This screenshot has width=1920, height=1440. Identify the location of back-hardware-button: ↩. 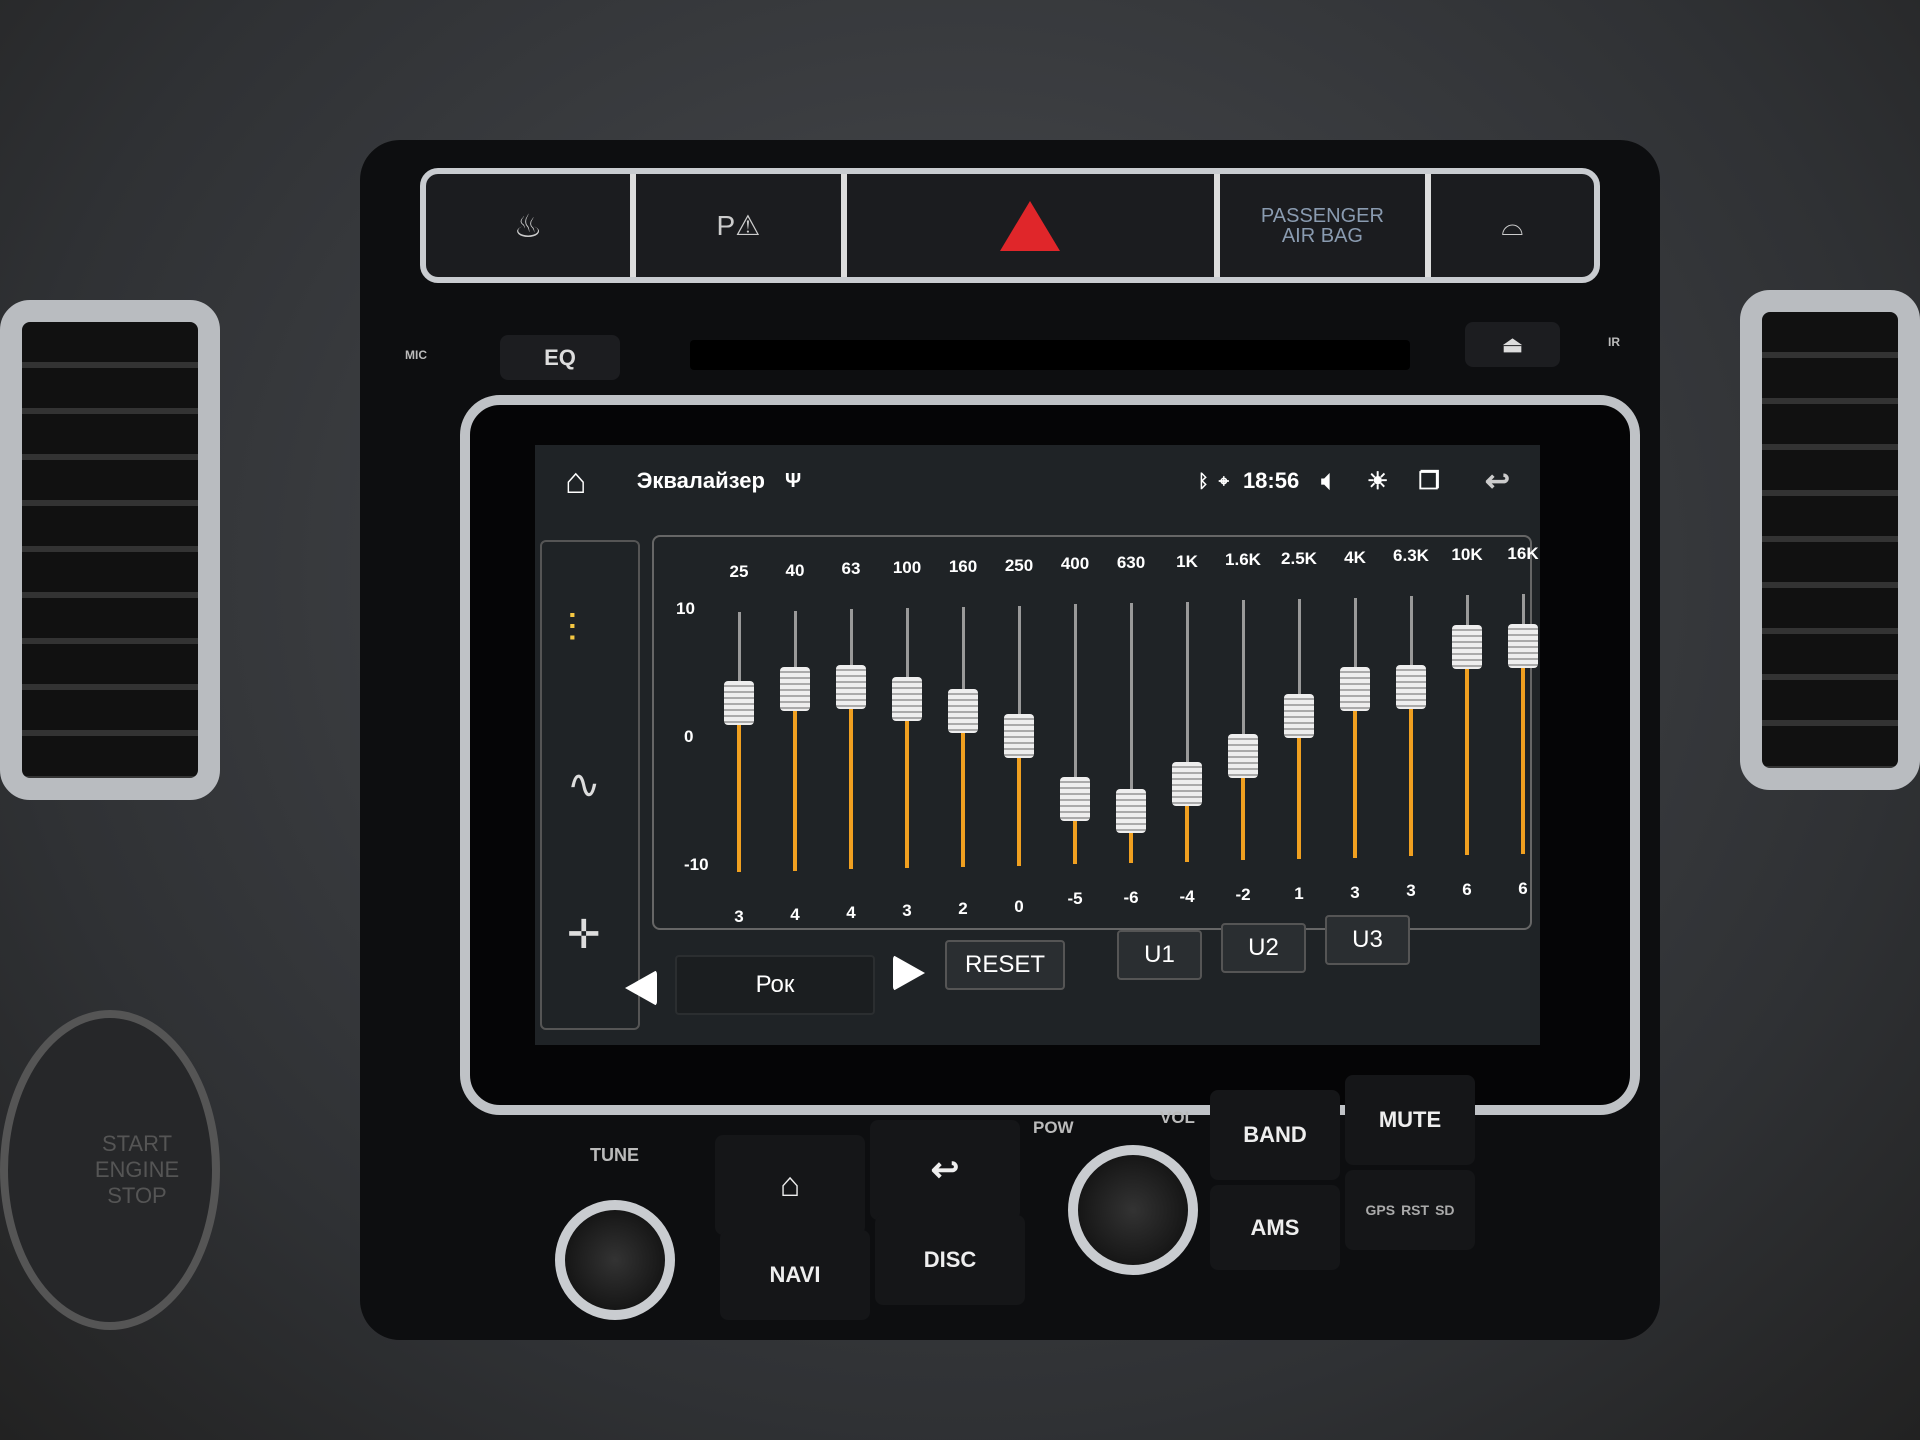
(945, 1170).